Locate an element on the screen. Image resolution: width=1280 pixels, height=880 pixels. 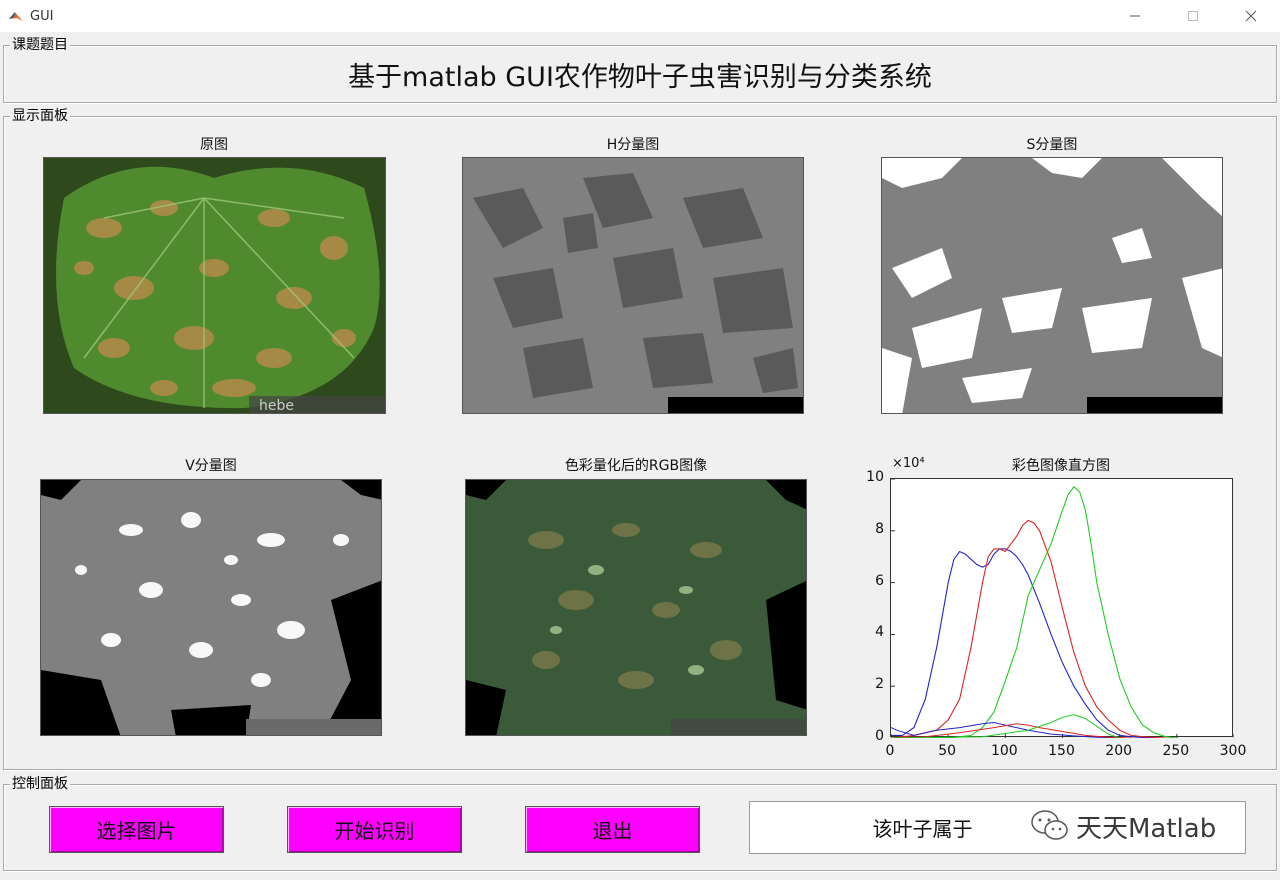
watermark: 天天Matlab is located at coordinates (1123, 826).